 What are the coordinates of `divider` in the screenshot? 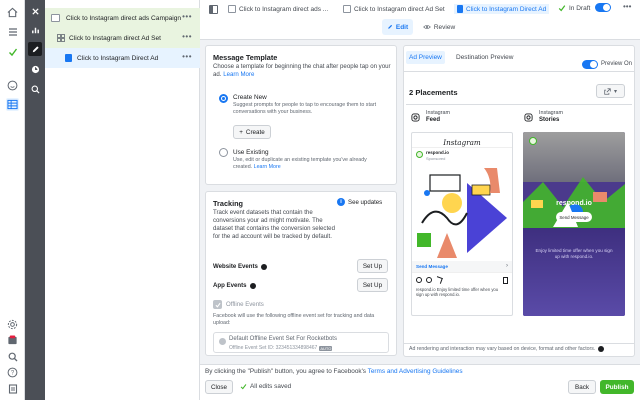 It's located at (519, 343).